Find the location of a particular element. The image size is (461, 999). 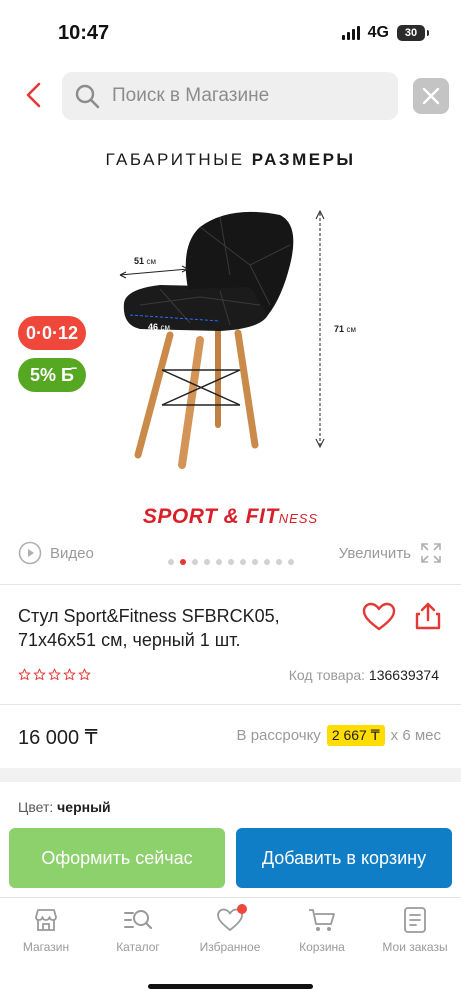

status-time: 10:47 is located at coordinates (84, 33).